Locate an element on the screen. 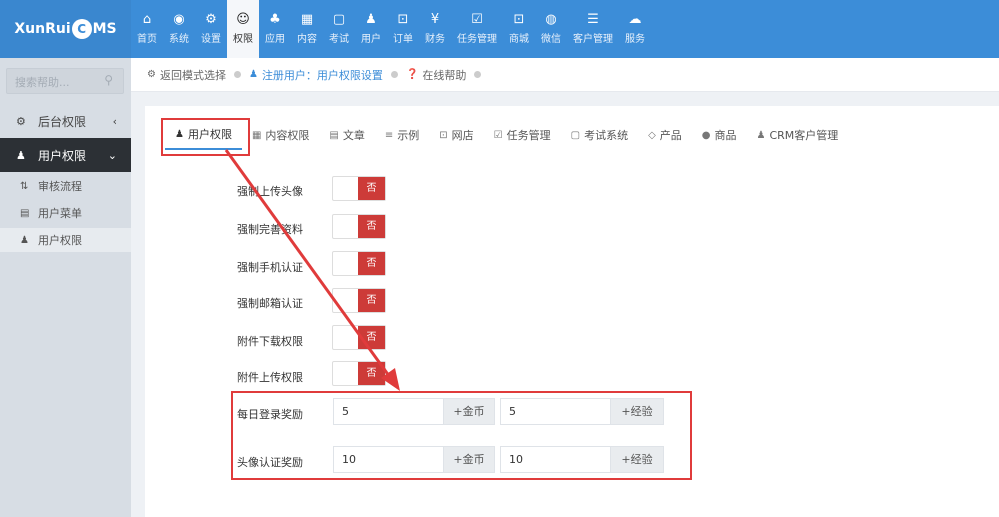 This screenshot has width=999, height=517. tab-example: ≡ 示例 is located at coordinates (402, 135).